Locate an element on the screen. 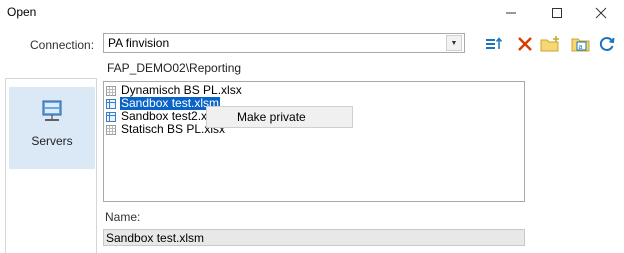 The image size is (624, 253). name-field: Sandbox test.xlsm is located at coordinates (314, 237).